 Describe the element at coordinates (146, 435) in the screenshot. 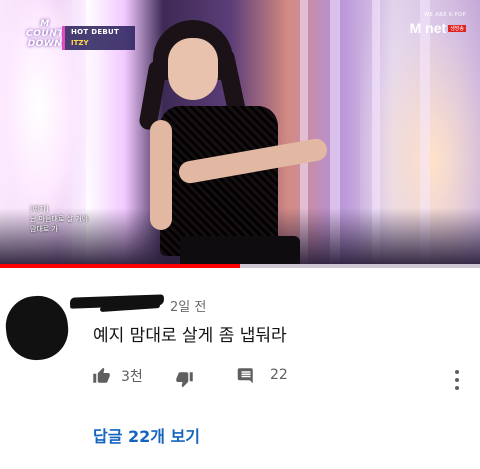

I see `view-replies-link: 답글 22개 보기` at that location.